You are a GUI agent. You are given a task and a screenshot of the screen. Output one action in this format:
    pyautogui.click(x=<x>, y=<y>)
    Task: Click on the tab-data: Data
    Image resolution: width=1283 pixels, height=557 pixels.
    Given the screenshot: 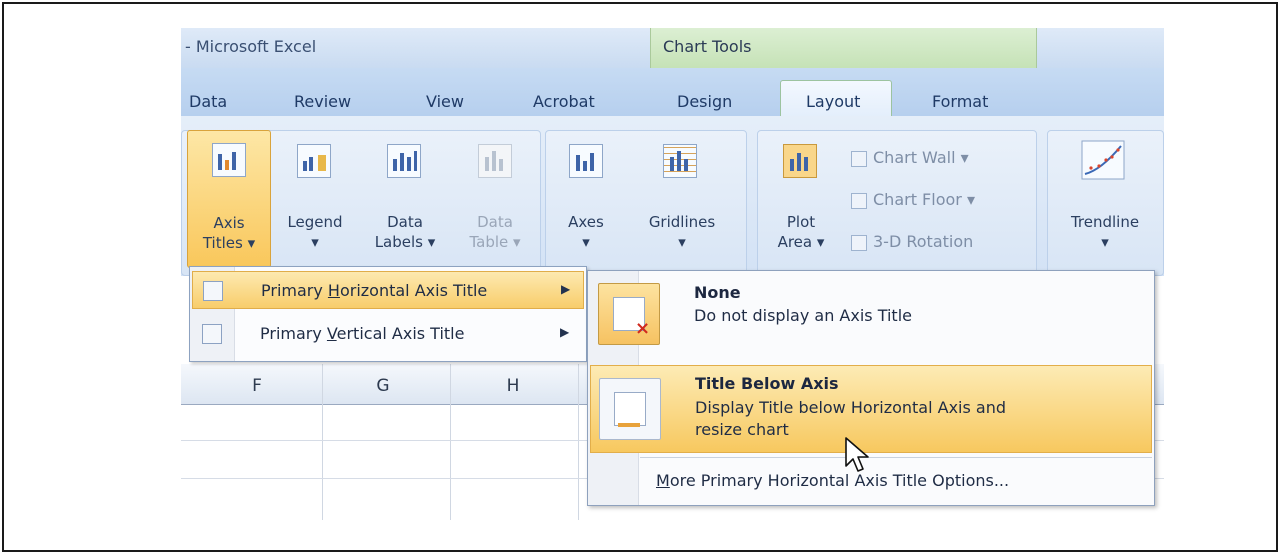 What is the action you would take?
    pyautogui.click(x=208, y=101)
    